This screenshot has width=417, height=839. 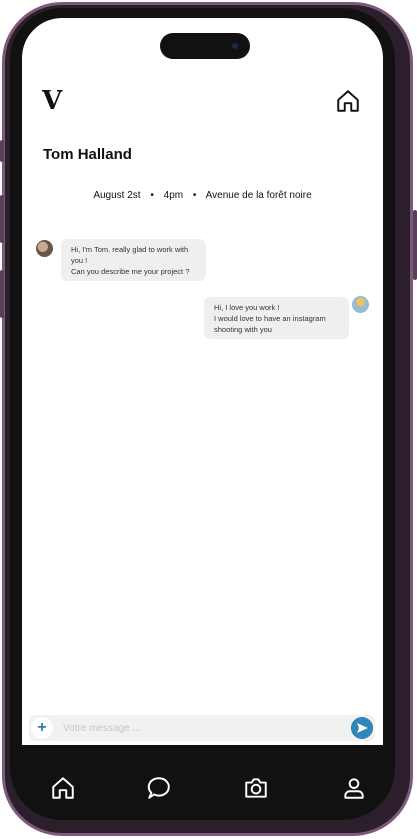 I want to click on appointment-date: August 2st, so click(x=117, y=195).